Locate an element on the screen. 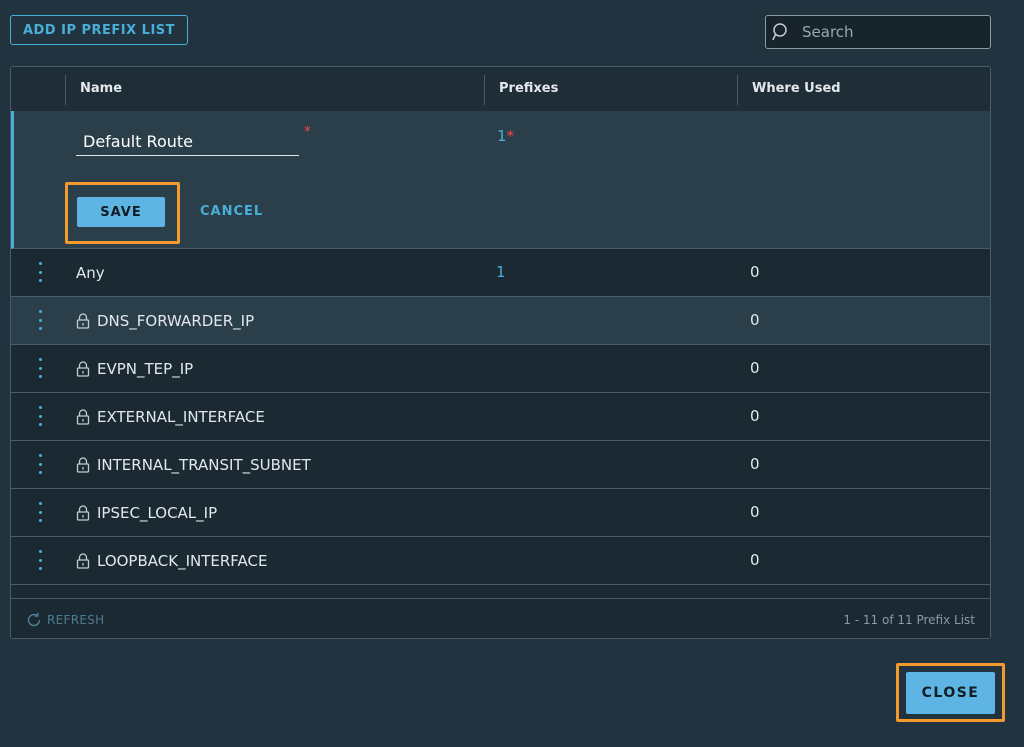 The height and width of the screenshot is (747, 1024). refresh-button: REFRESH is located at coordinates (65, 618).